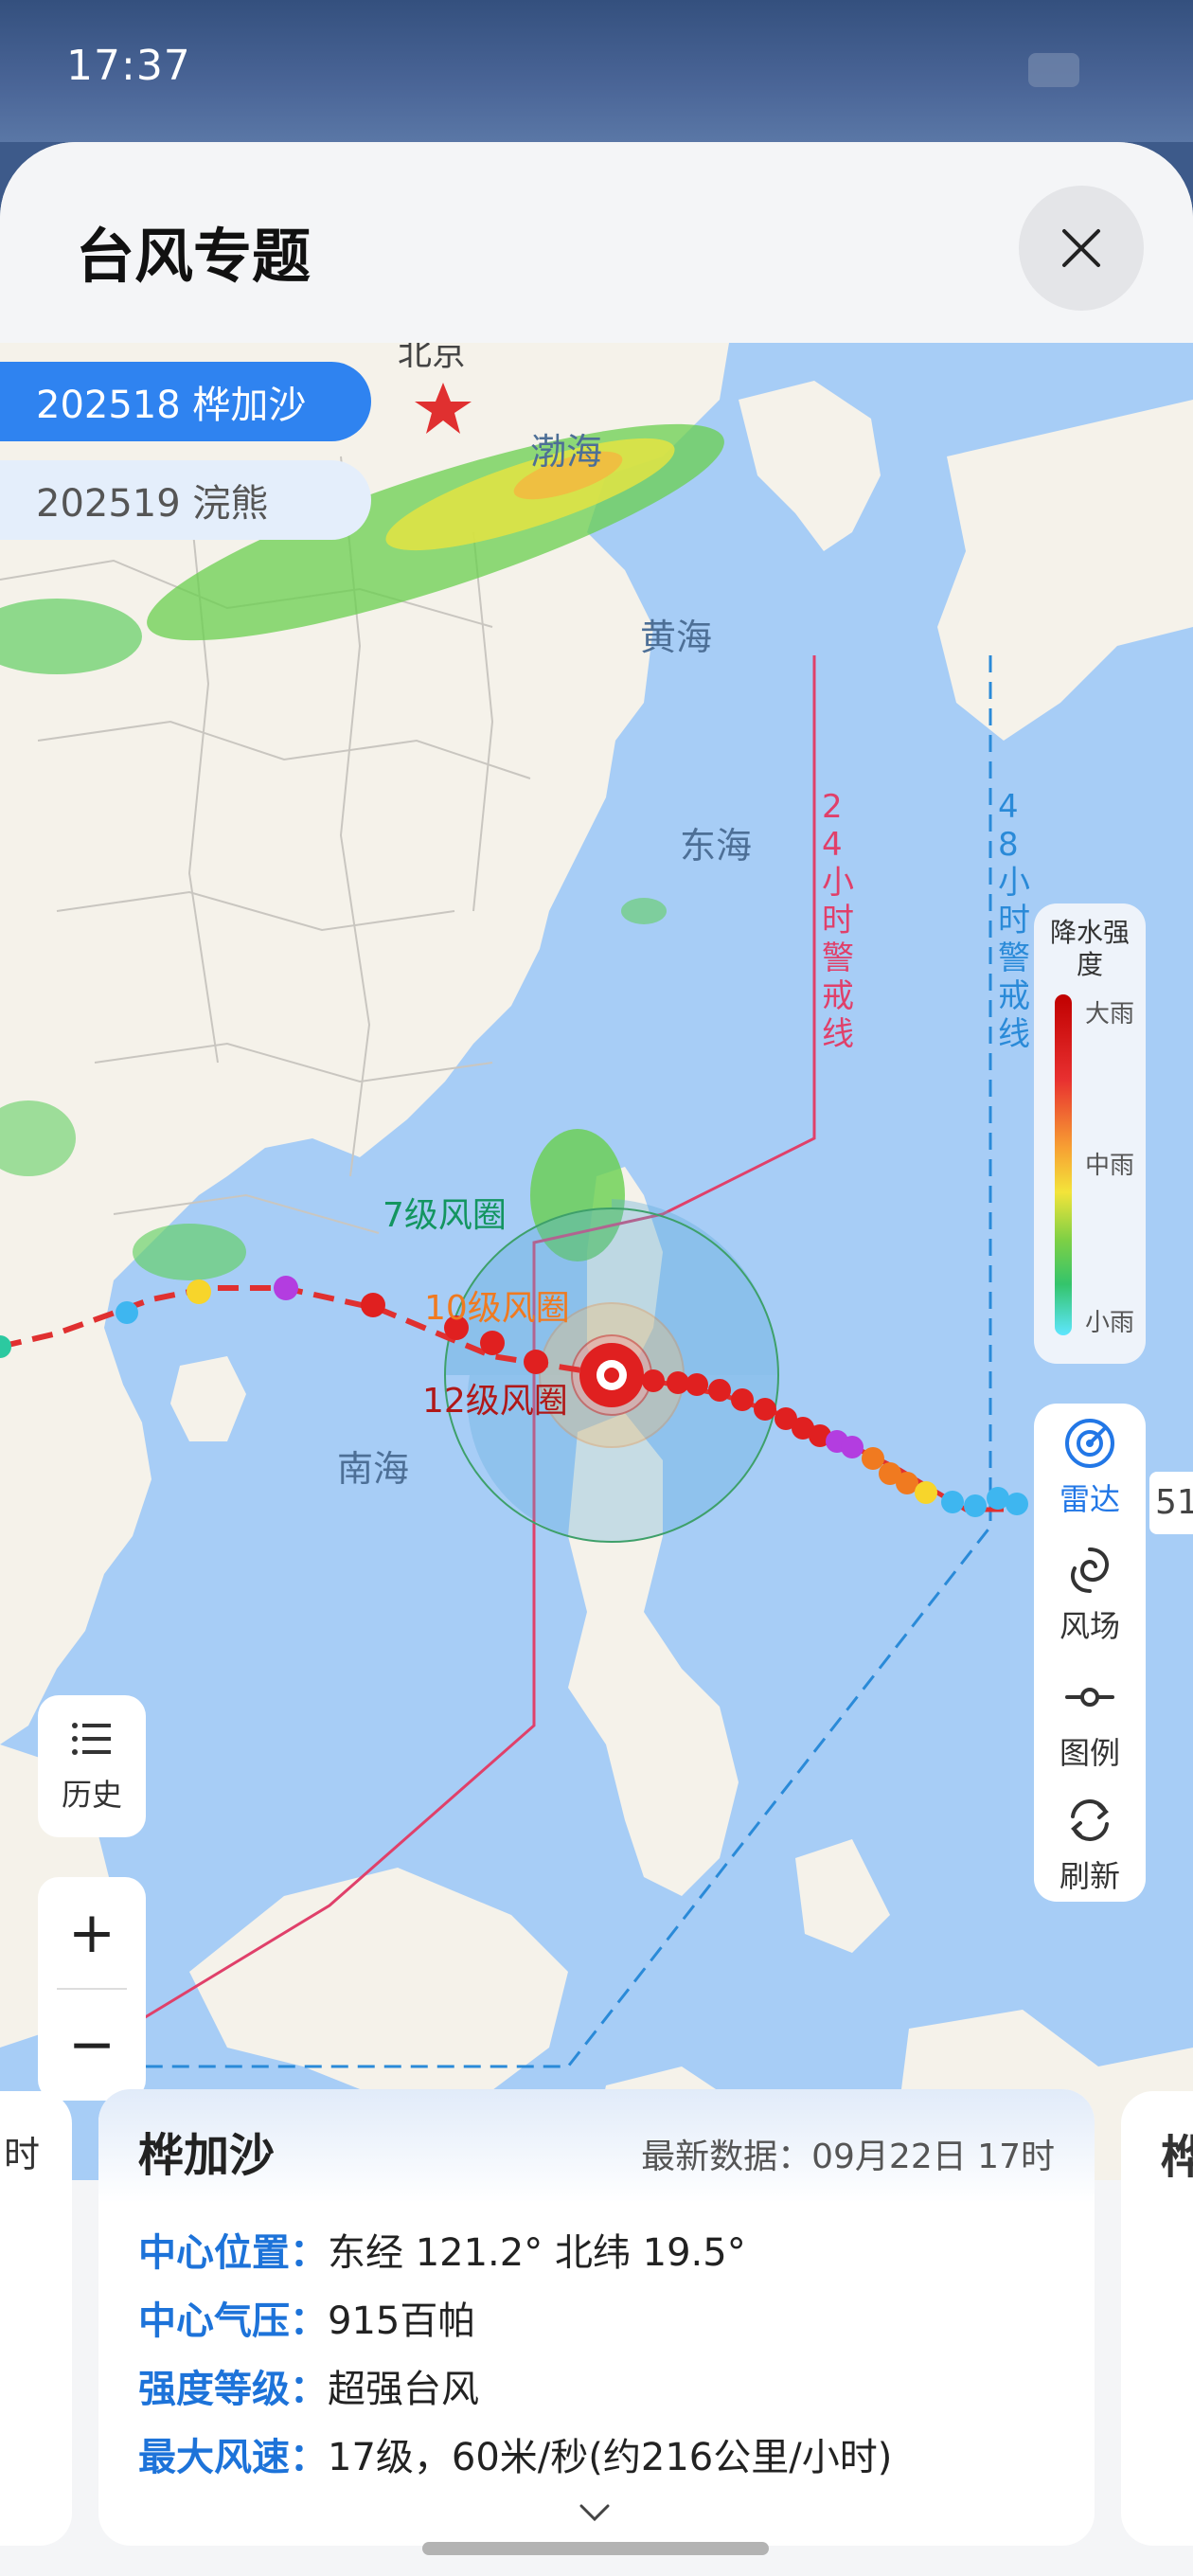  I want to click on label-bohai: 渤海, so click(566, 452).